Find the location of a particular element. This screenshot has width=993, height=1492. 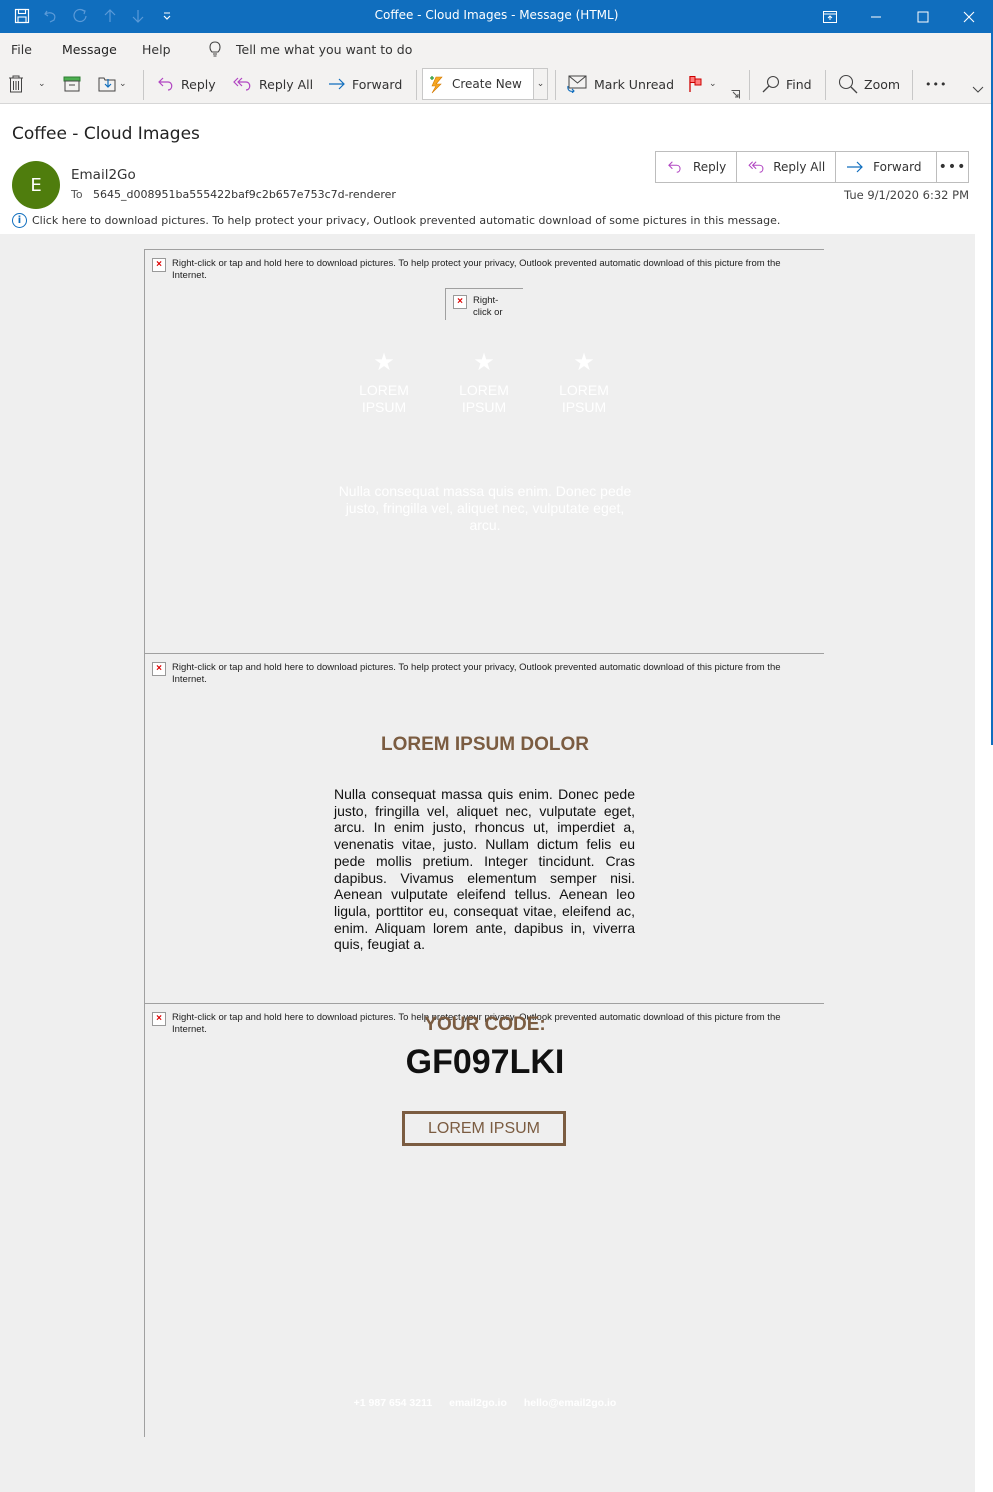

chevron-down-icon is located at coordinates (978, 89).